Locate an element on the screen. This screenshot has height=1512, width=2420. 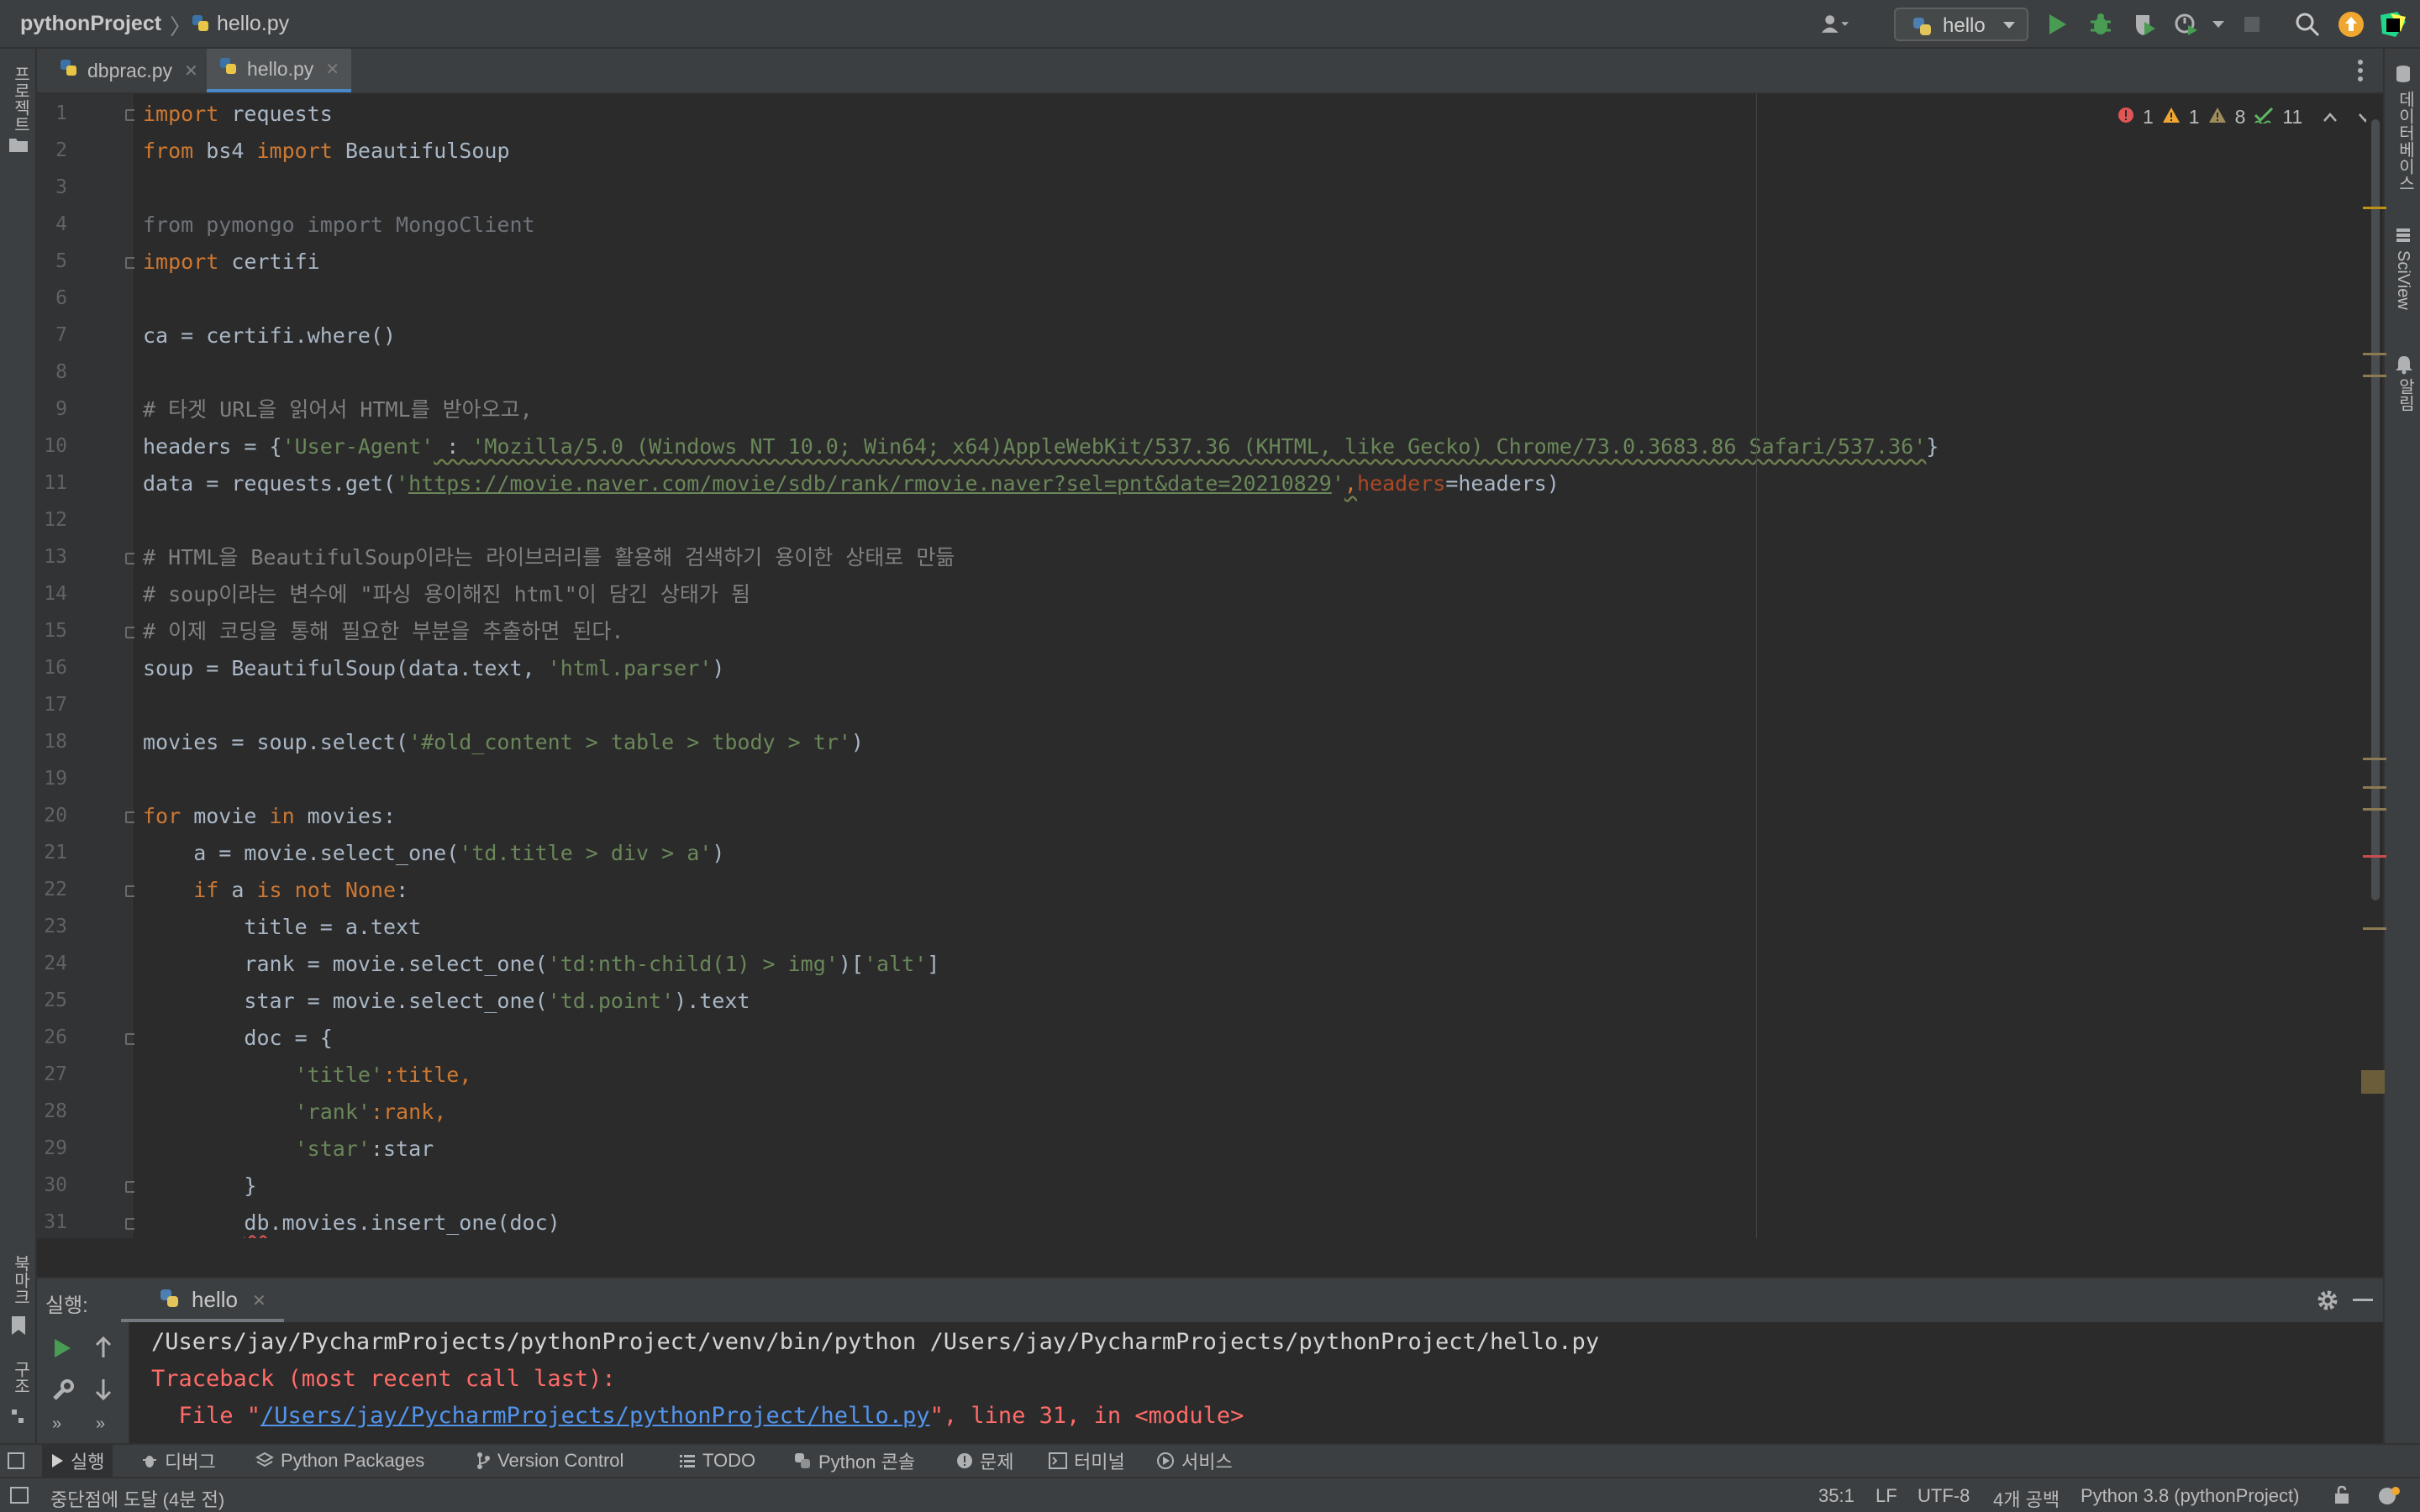
layers-icon is located at coordinates (264, 1459).